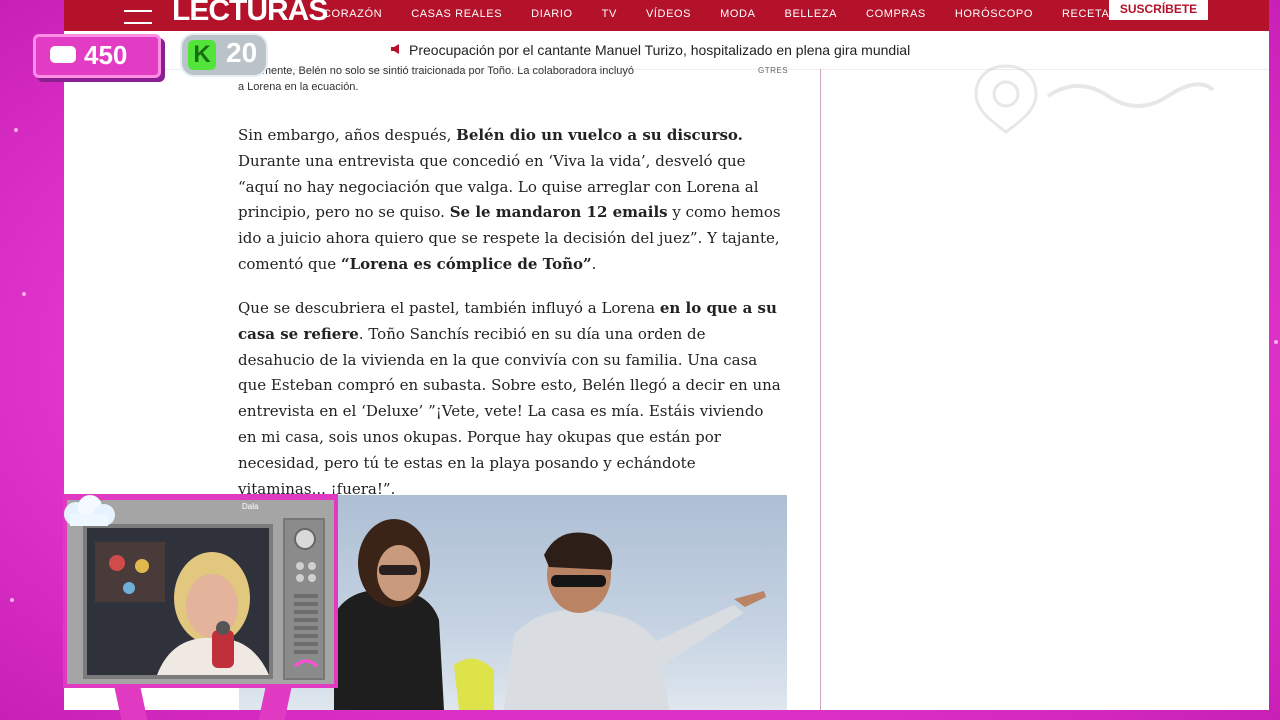 The image size is (1280, 720). Describe the element at coordinates (202, 55) in the screenshot. I see `kick-logo-icon: K` at that location.